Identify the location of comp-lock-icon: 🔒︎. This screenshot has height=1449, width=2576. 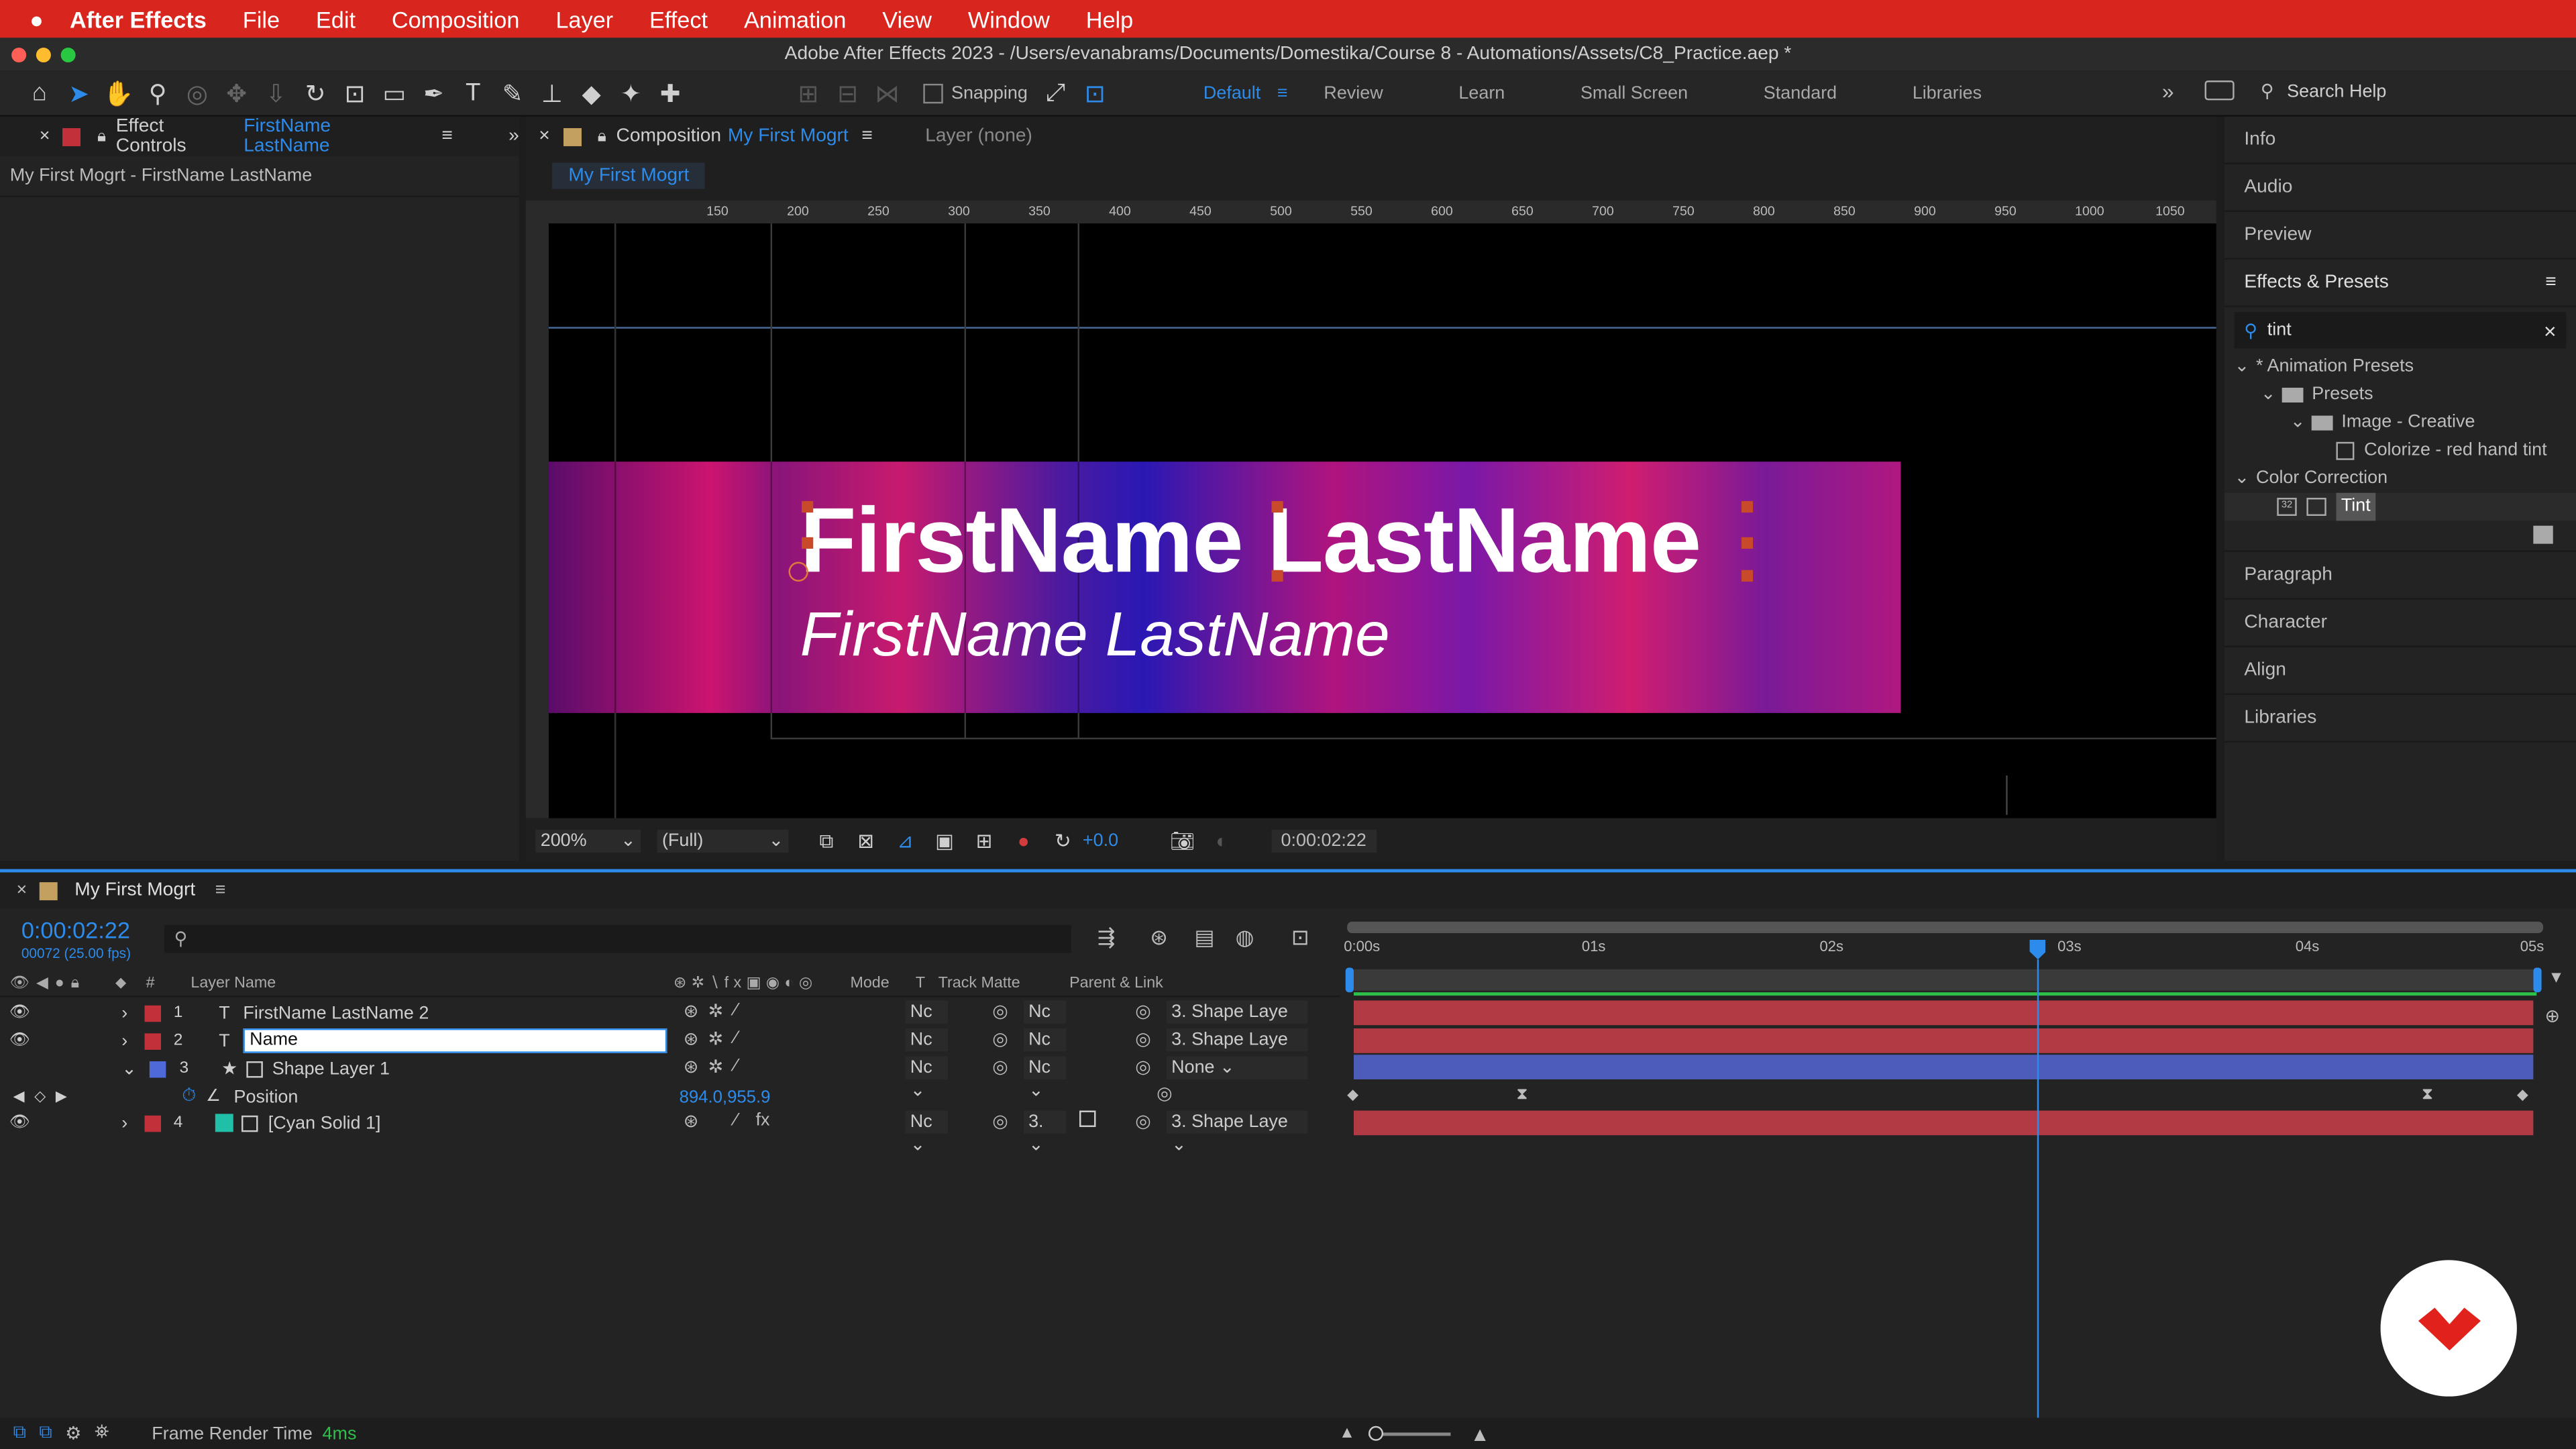
(602, 136).